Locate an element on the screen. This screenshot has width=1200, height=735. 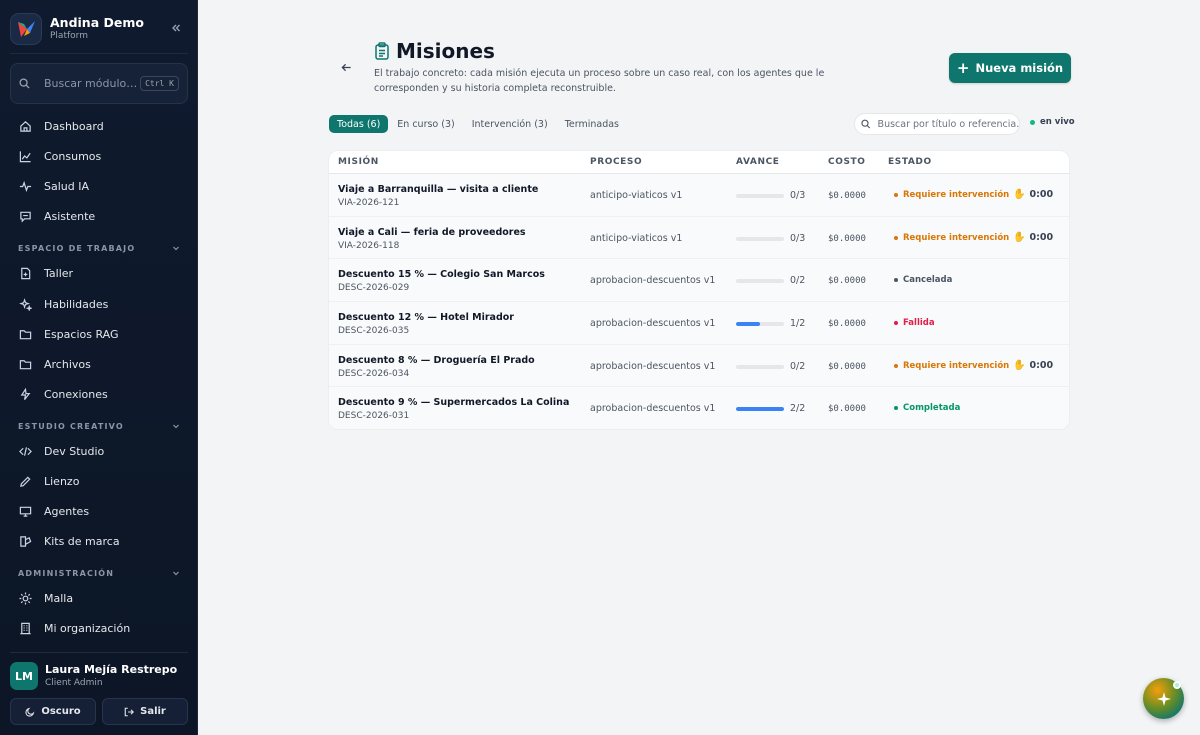
online-status-icon is located at coordinates (1177, 685).